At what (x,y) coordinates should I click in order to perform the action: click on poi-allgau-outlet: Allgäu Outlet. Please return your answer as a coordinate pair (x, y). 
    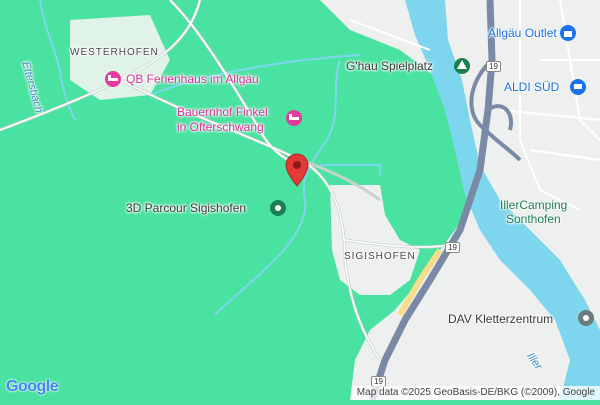
    Looking at the image, I should click on (522, 33).